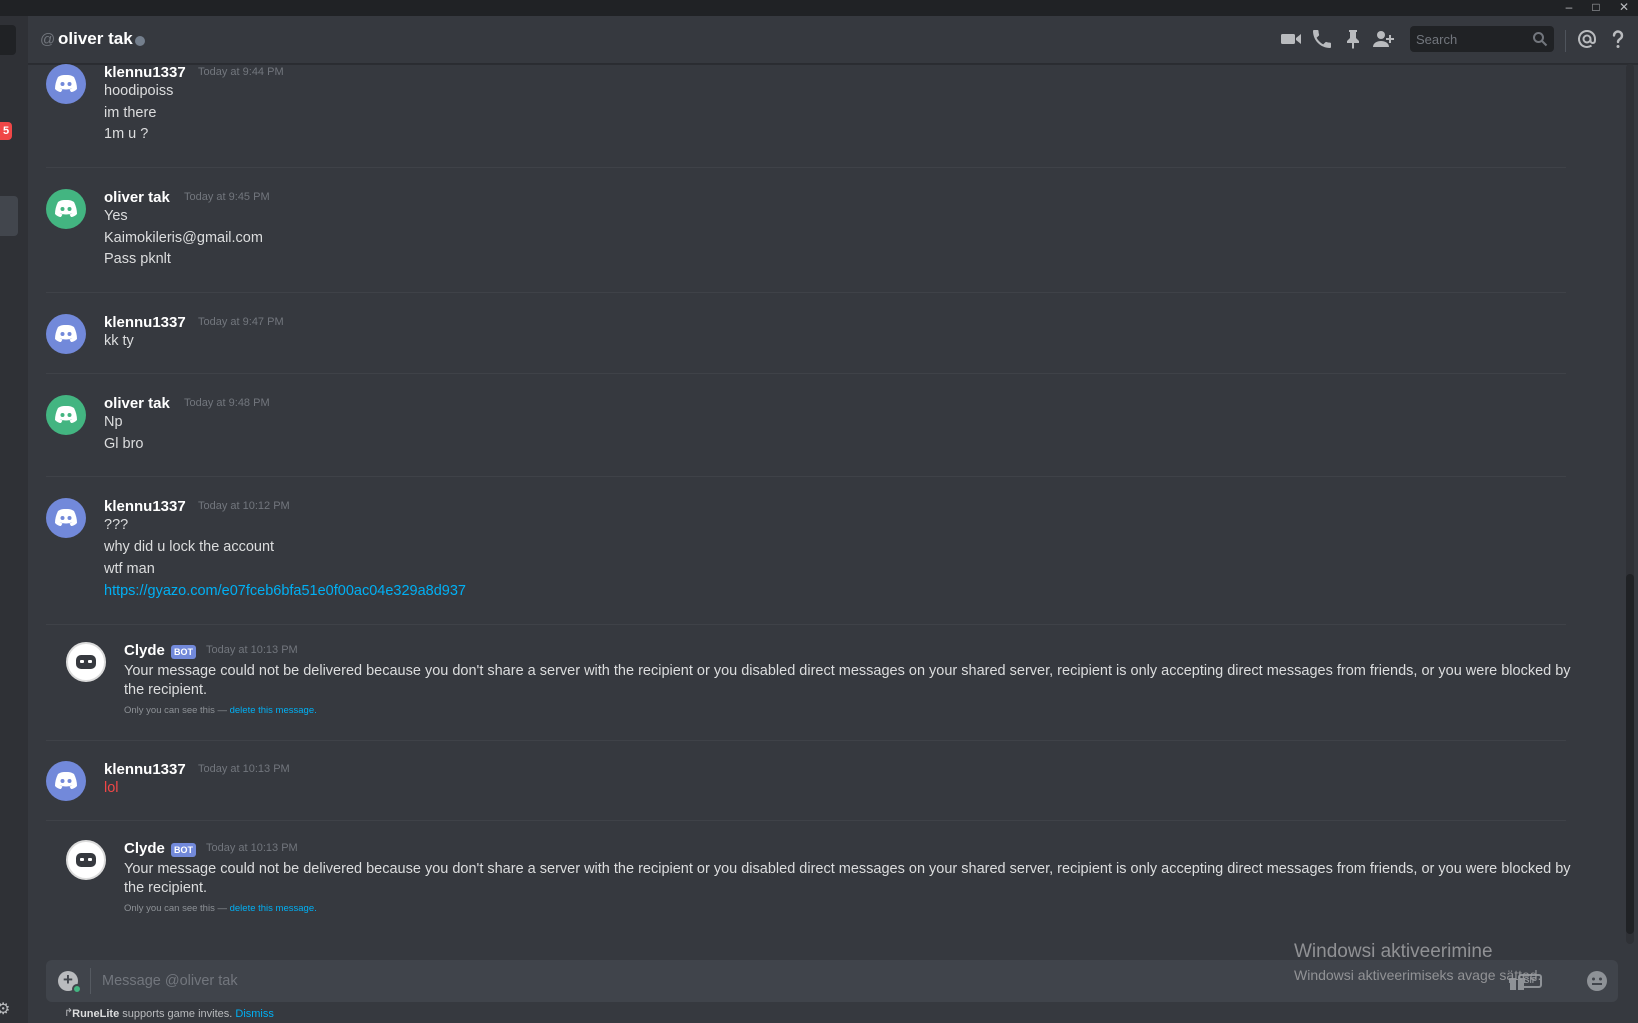 This screenshot has height=1023, width=1638. I want to click on message-input, so click(752, 981).